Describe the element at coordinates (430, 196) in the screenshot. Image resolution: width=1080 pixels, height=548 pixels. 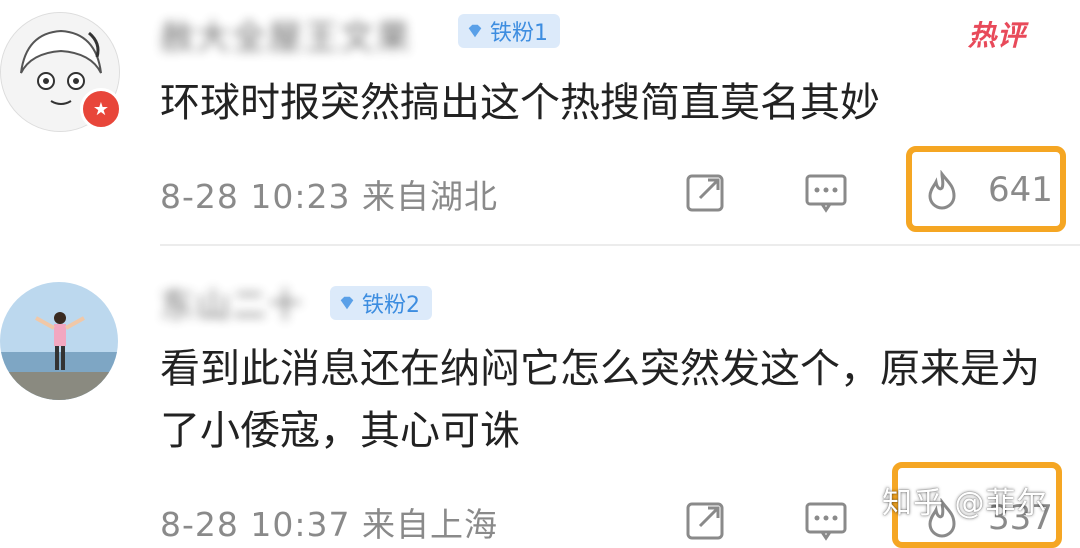
I see `comment-location: 来自湖北` at that location.